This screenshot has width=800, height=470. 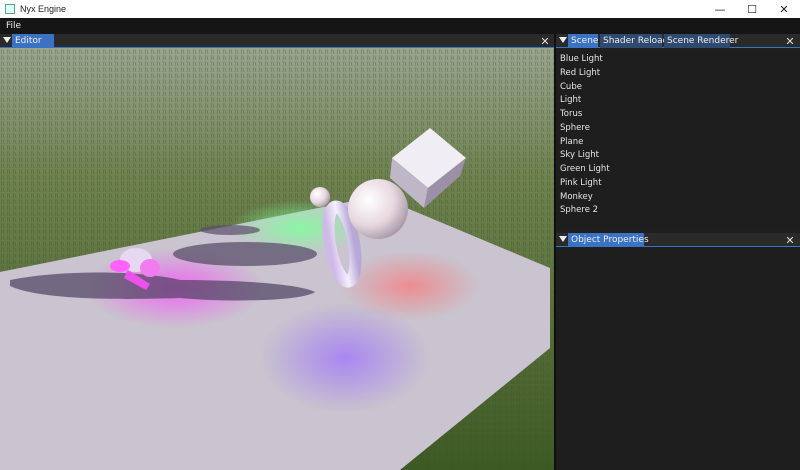 What do you see at coordinates (400, 26) in the screenshot?
I see `menu-bar: File` at bounding box center [400, 26].